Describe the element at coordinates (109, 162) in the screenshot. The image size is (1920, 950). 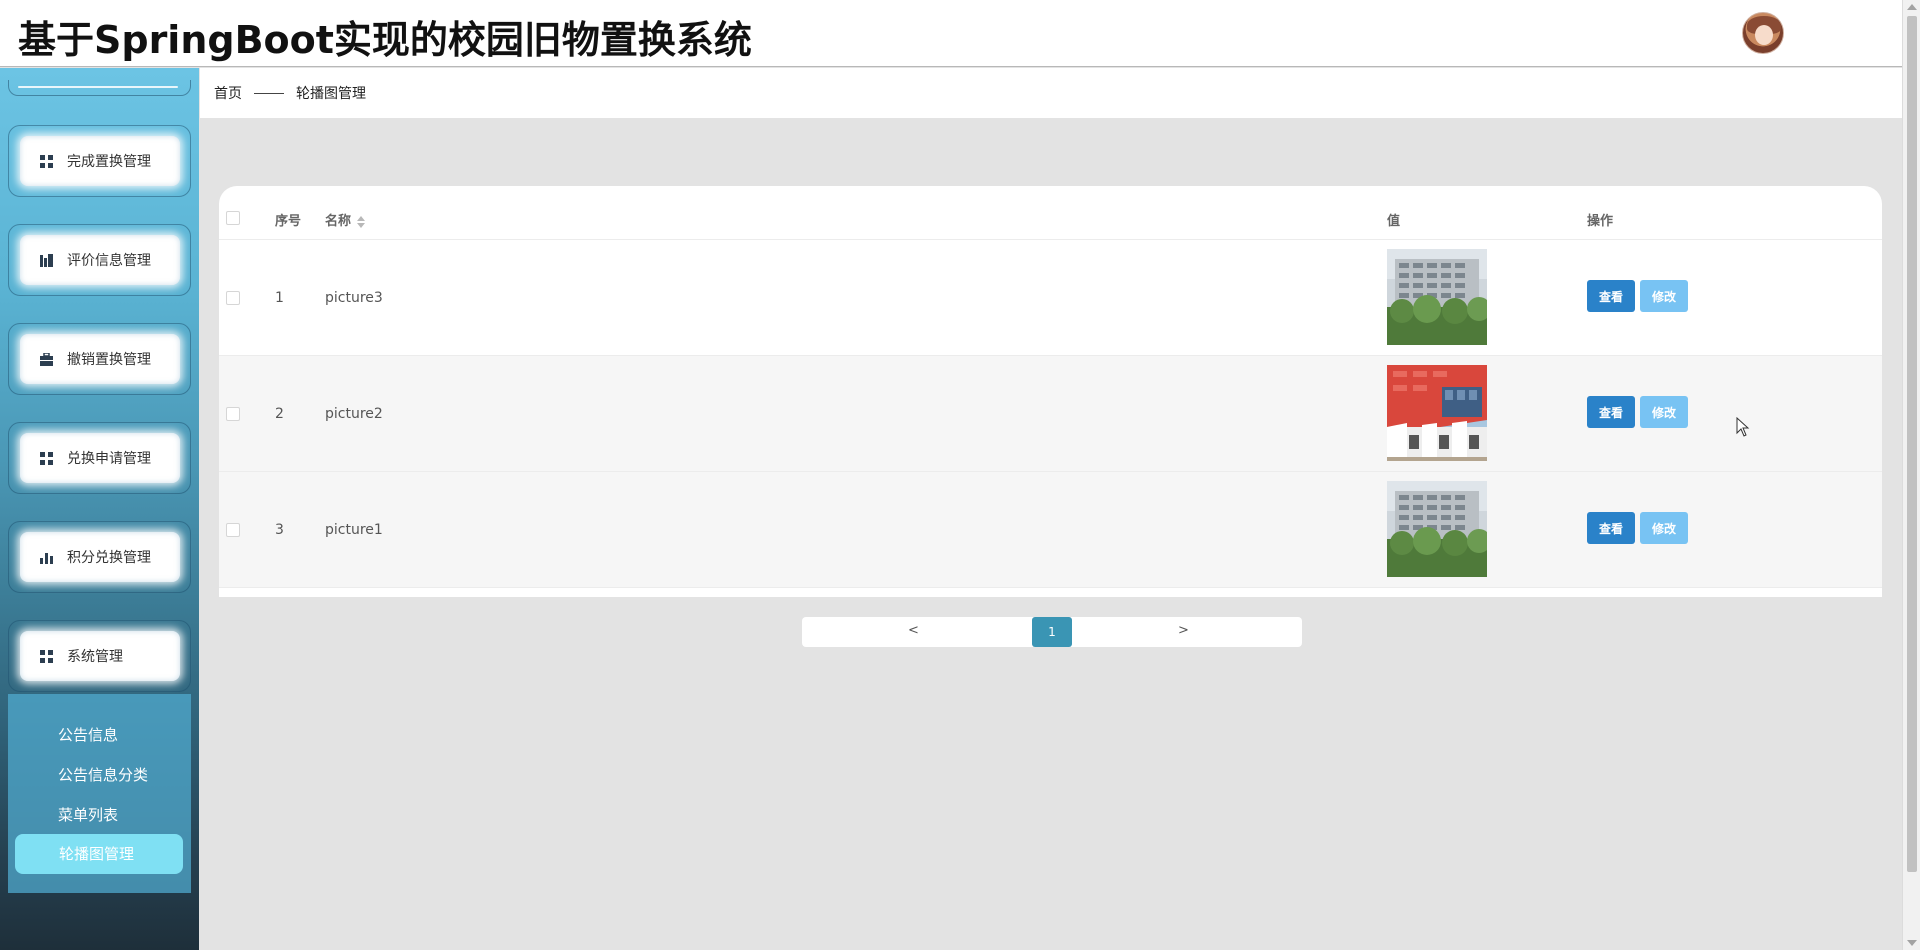
I see `sidebar-item-label: 完成置换管理` at that location.